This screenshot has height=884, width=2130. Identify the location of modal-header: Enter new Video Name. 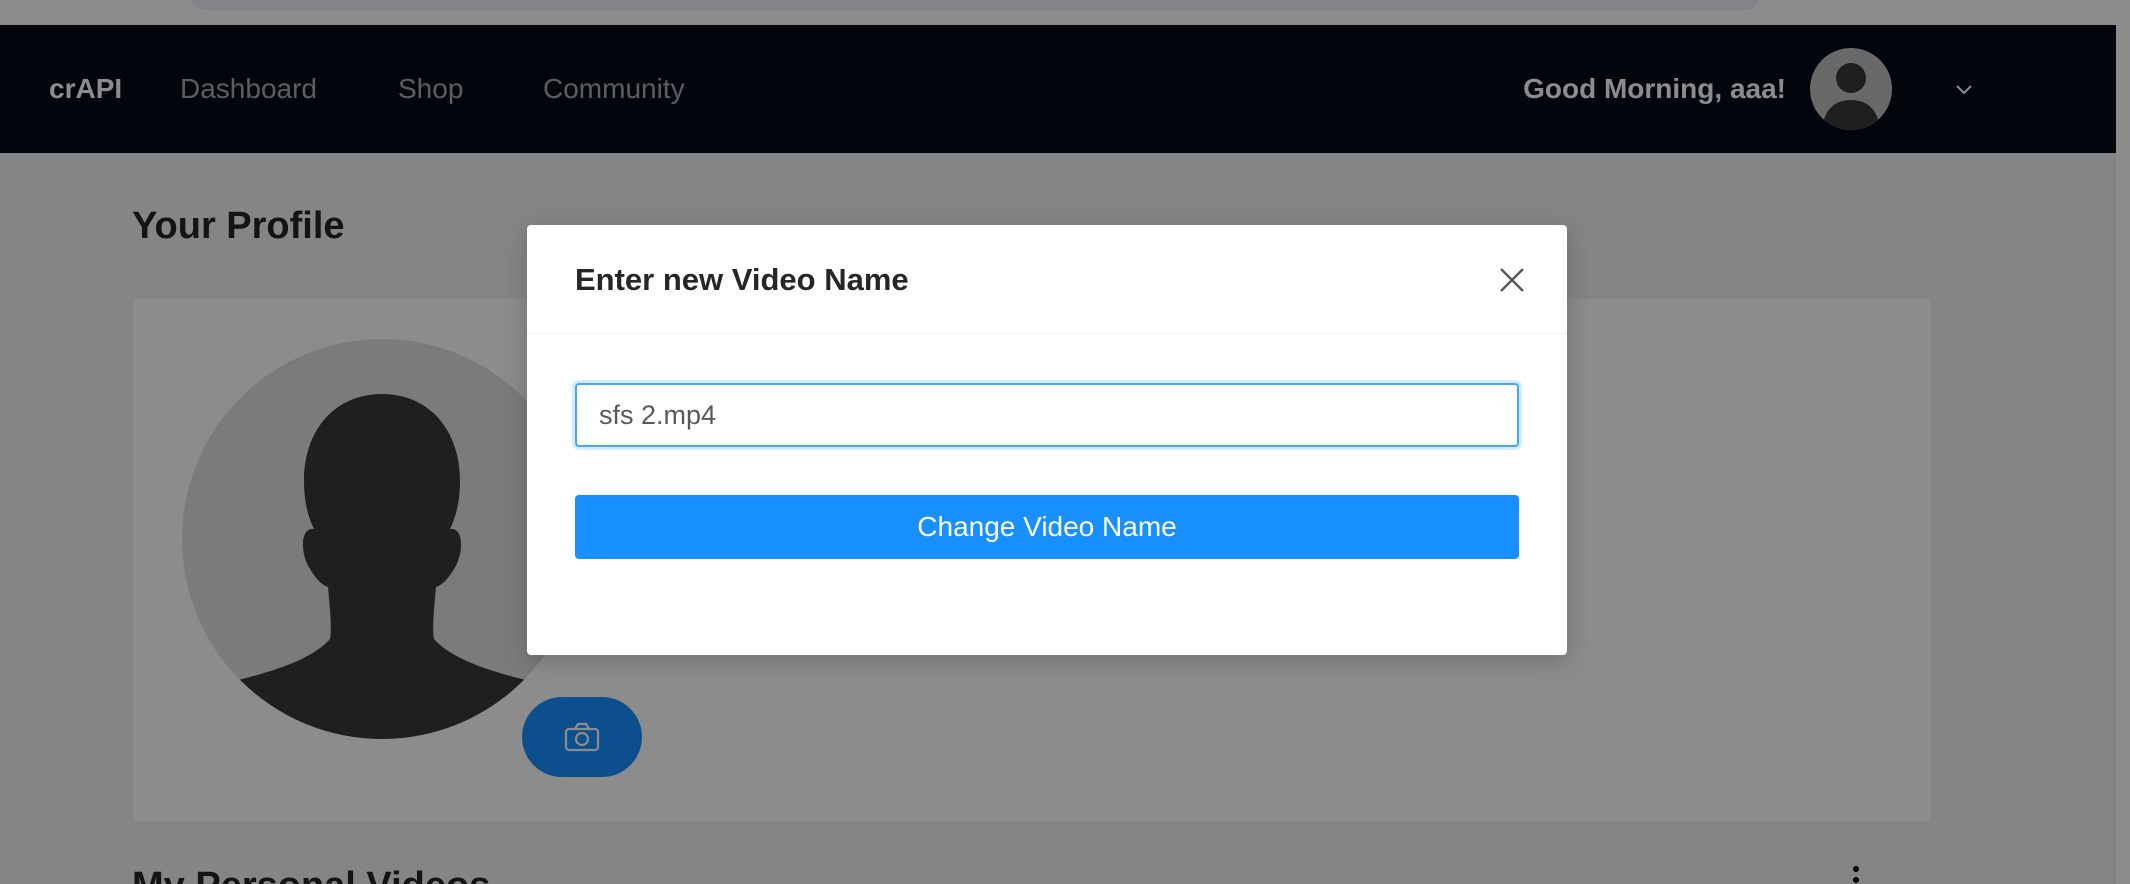
(1047, 279).